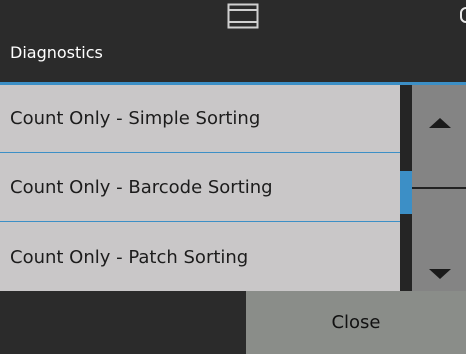  I want to click on window-icon, so click(243, 16).